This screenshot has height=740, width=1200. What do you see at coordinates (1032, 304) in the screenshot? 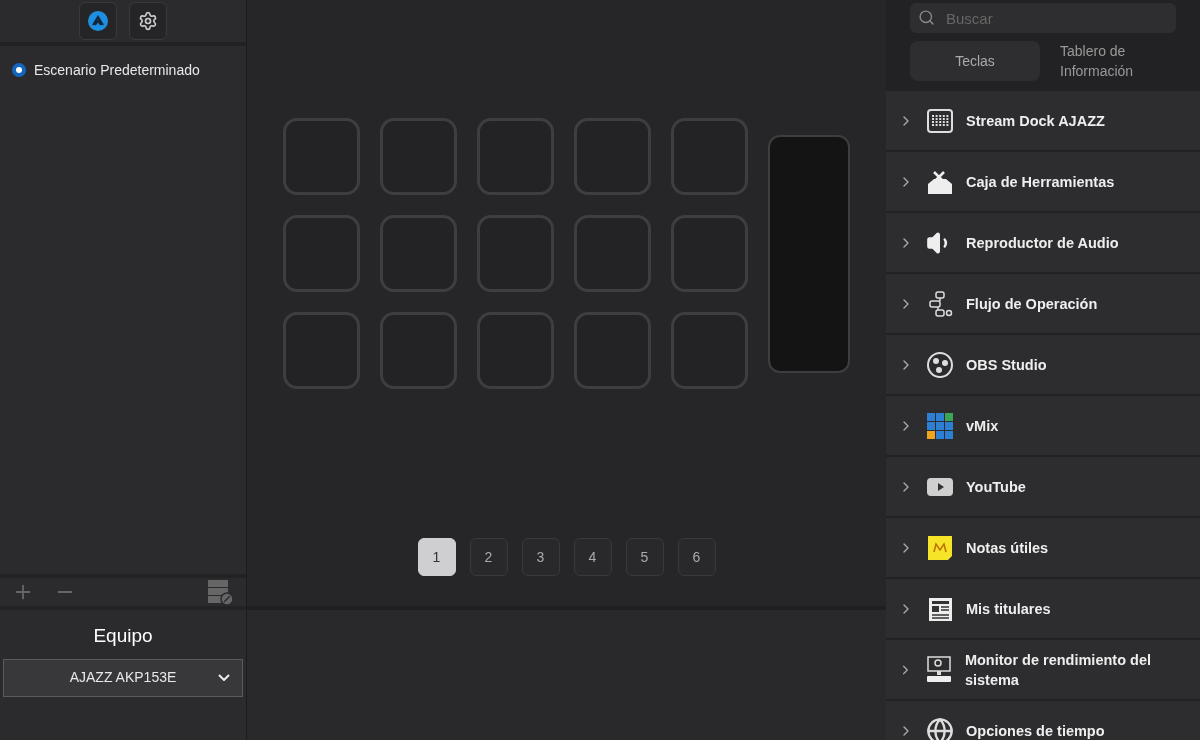
I see `plugin-label: Flujo de Operación` at bounding box center [1032, 304].